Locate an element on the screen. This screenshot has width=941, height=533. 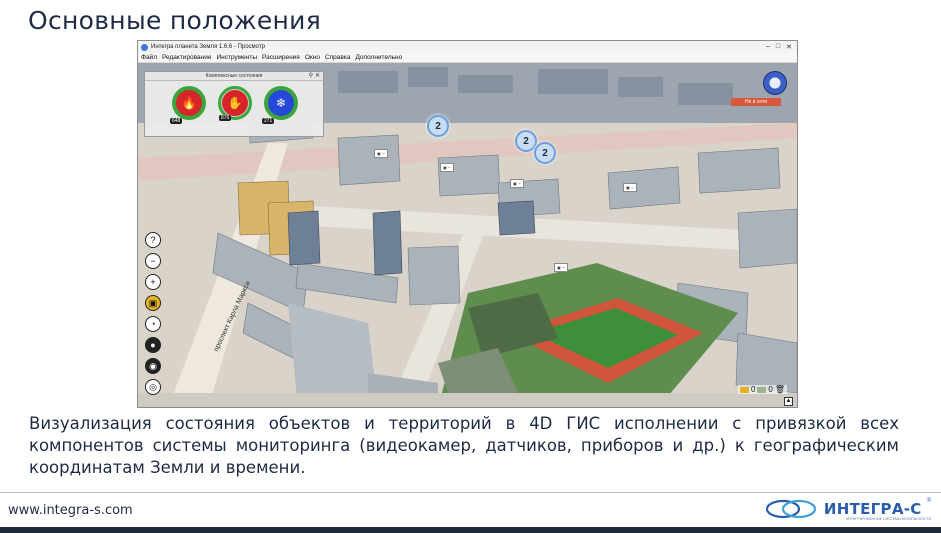
complex-status-panel: Комплексные состояния ⚲ ✕ 🔥 648 ✋ 876 ❄ is located at coordinates (234, 104).